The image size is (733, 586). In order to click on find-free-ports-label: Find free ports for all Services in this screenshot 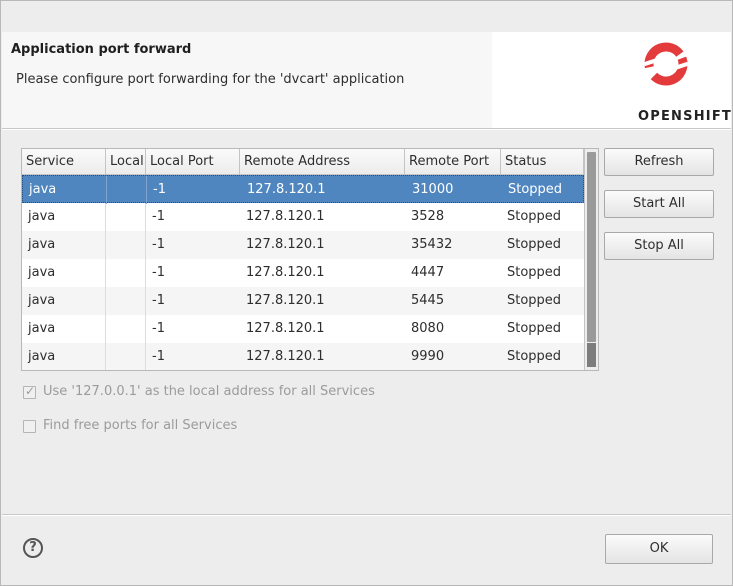, I will do `click(140, 425)`.